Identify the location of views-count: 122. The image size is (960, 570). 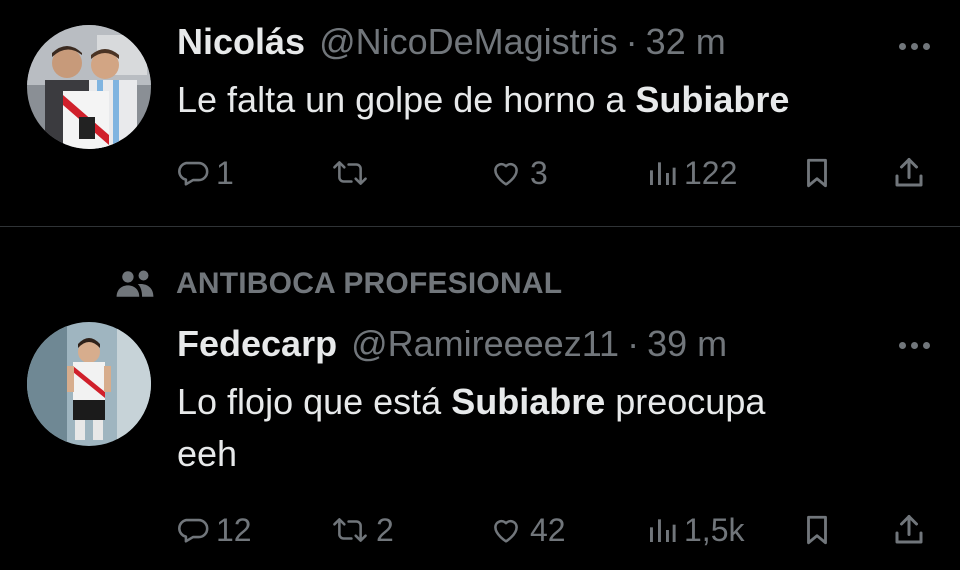
(711, 172).